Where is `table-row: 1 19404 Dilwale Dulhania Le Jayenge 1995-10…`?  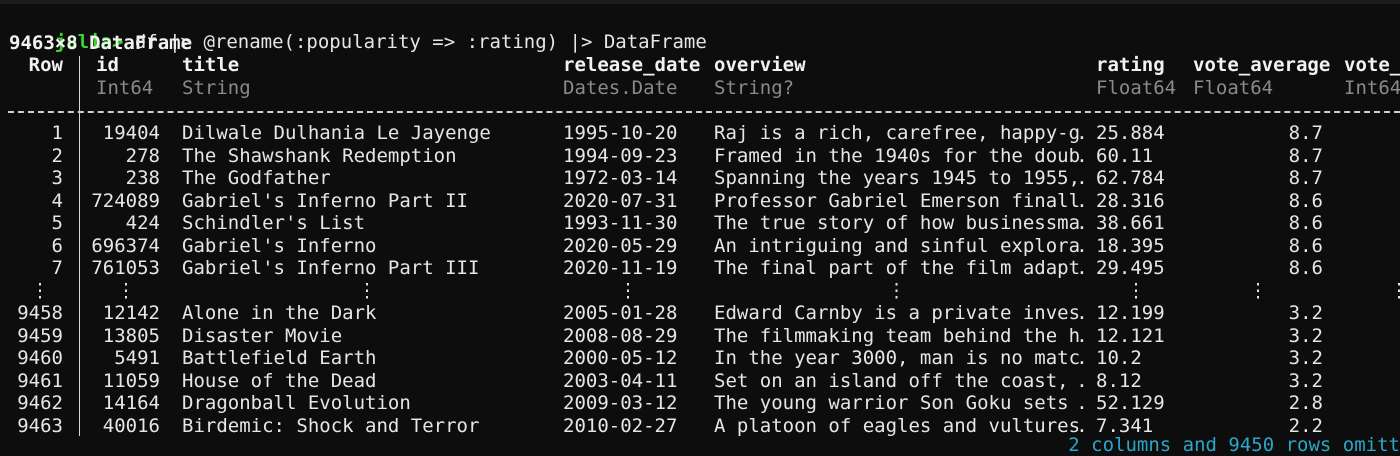
table-row: 1 19404 Dilwale Dulhania Le Jayenge 1995-10… is located at coordinates (700, 133).